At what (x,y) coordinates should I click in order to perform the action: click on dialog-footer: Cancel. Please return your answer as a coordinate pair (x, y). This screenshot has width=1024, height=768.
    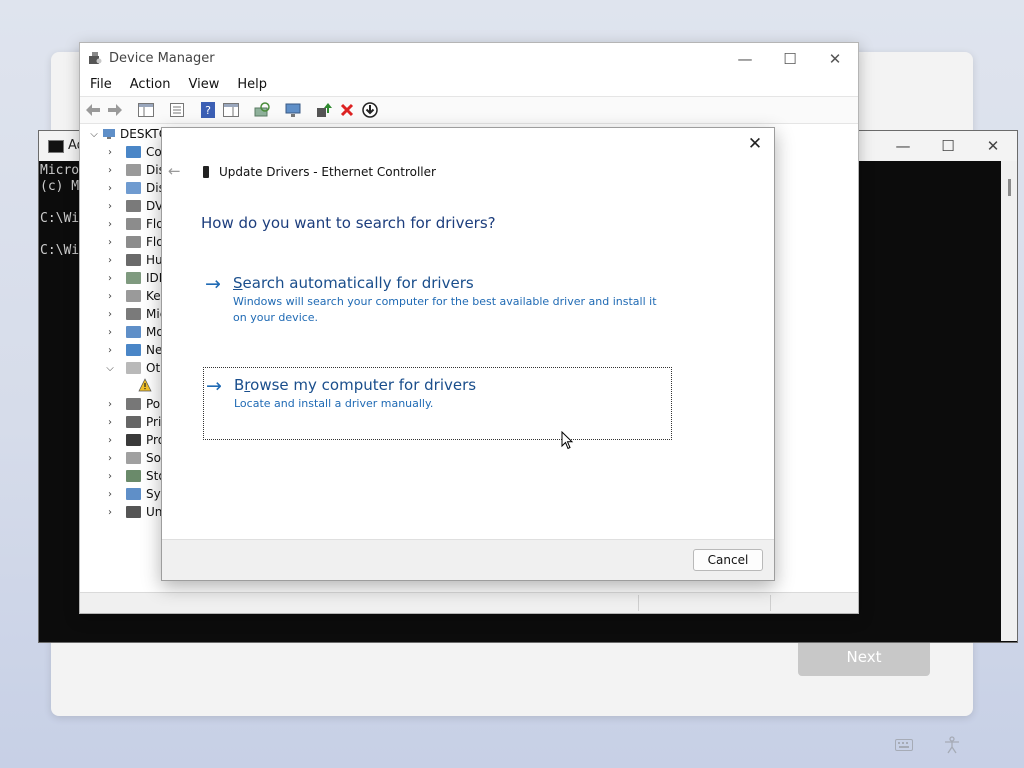
    Looking at the image, I should click on (468, 559).